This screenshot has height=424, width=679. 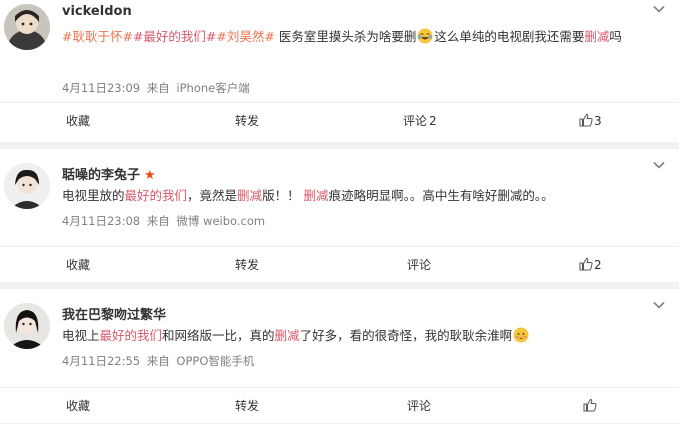 What do you see at coordinates (245, 36) in the screenshot?
I see `topic-link: #刘昊然#` at bounding box center [245, 36].